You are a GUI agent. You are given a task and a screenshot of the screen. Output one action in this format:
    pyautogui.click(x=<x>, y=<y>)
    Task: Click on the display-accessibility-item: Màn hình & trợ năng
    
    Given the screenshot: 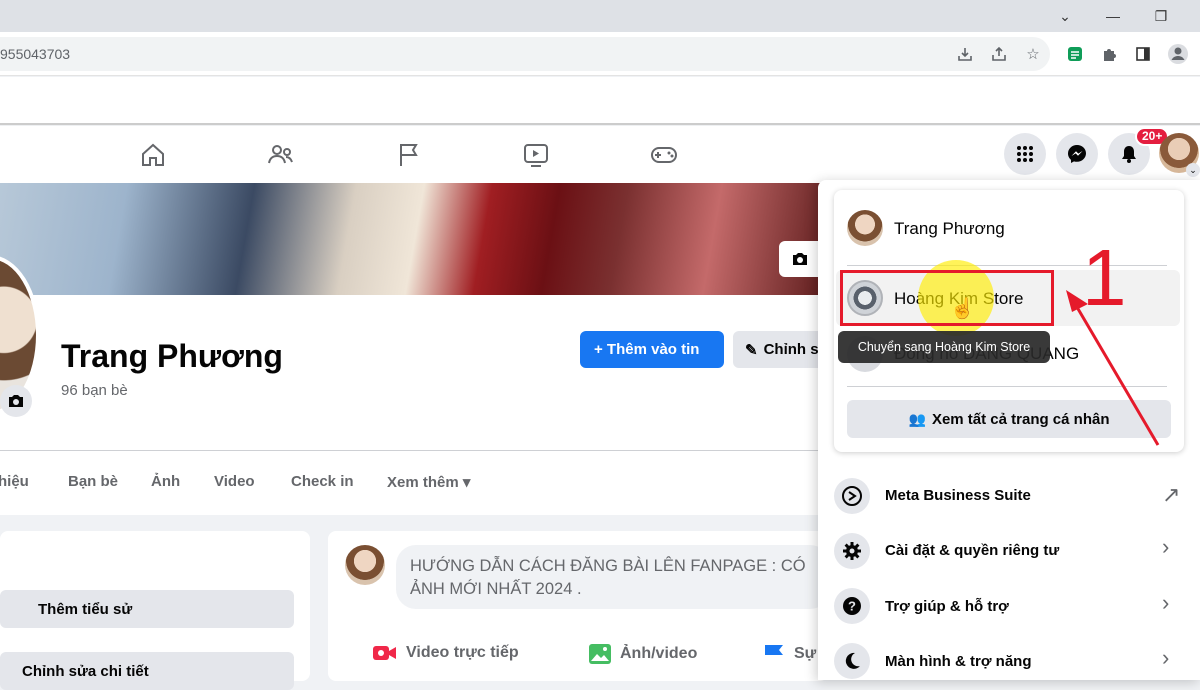 What is the action you would take?
    pyautogui.click(x=958, y=661)
    